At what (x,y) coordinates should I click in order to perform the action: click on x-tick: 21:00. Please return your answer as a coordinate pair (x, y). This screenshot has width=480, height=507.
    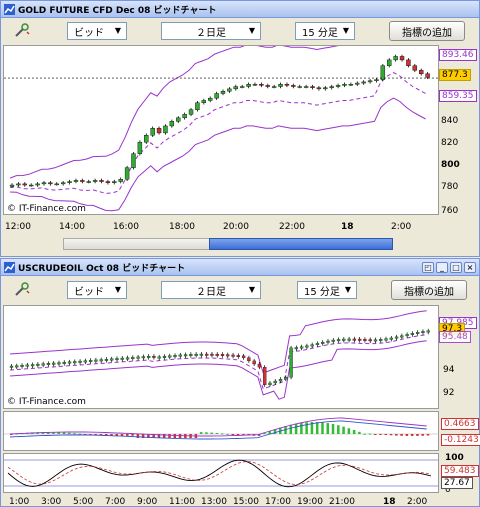
    Looking at the image, I should click on (342, 502).